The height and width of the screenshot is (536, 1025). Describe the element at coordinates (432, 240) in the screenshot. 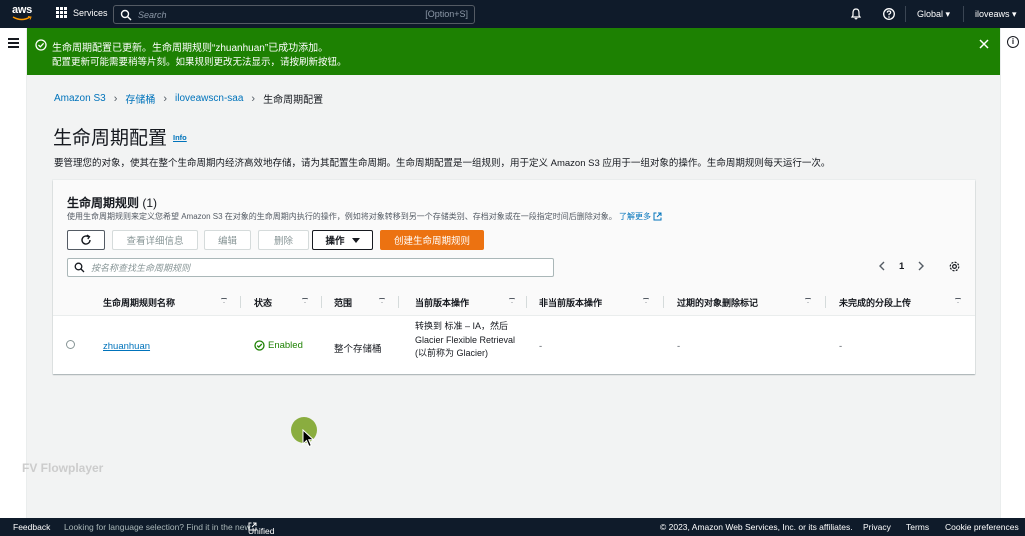

I see `create-lifecycle-rule-button: 创建生命周期规则` at that location.